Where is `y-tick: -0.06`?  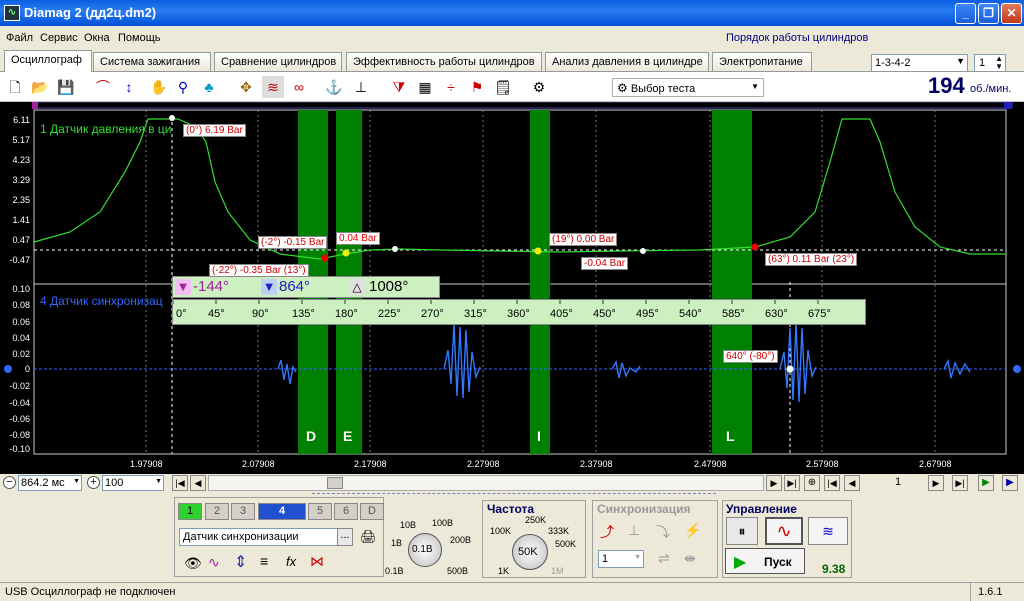
y-tick: -0.06 is located at coordinates (19, 419).